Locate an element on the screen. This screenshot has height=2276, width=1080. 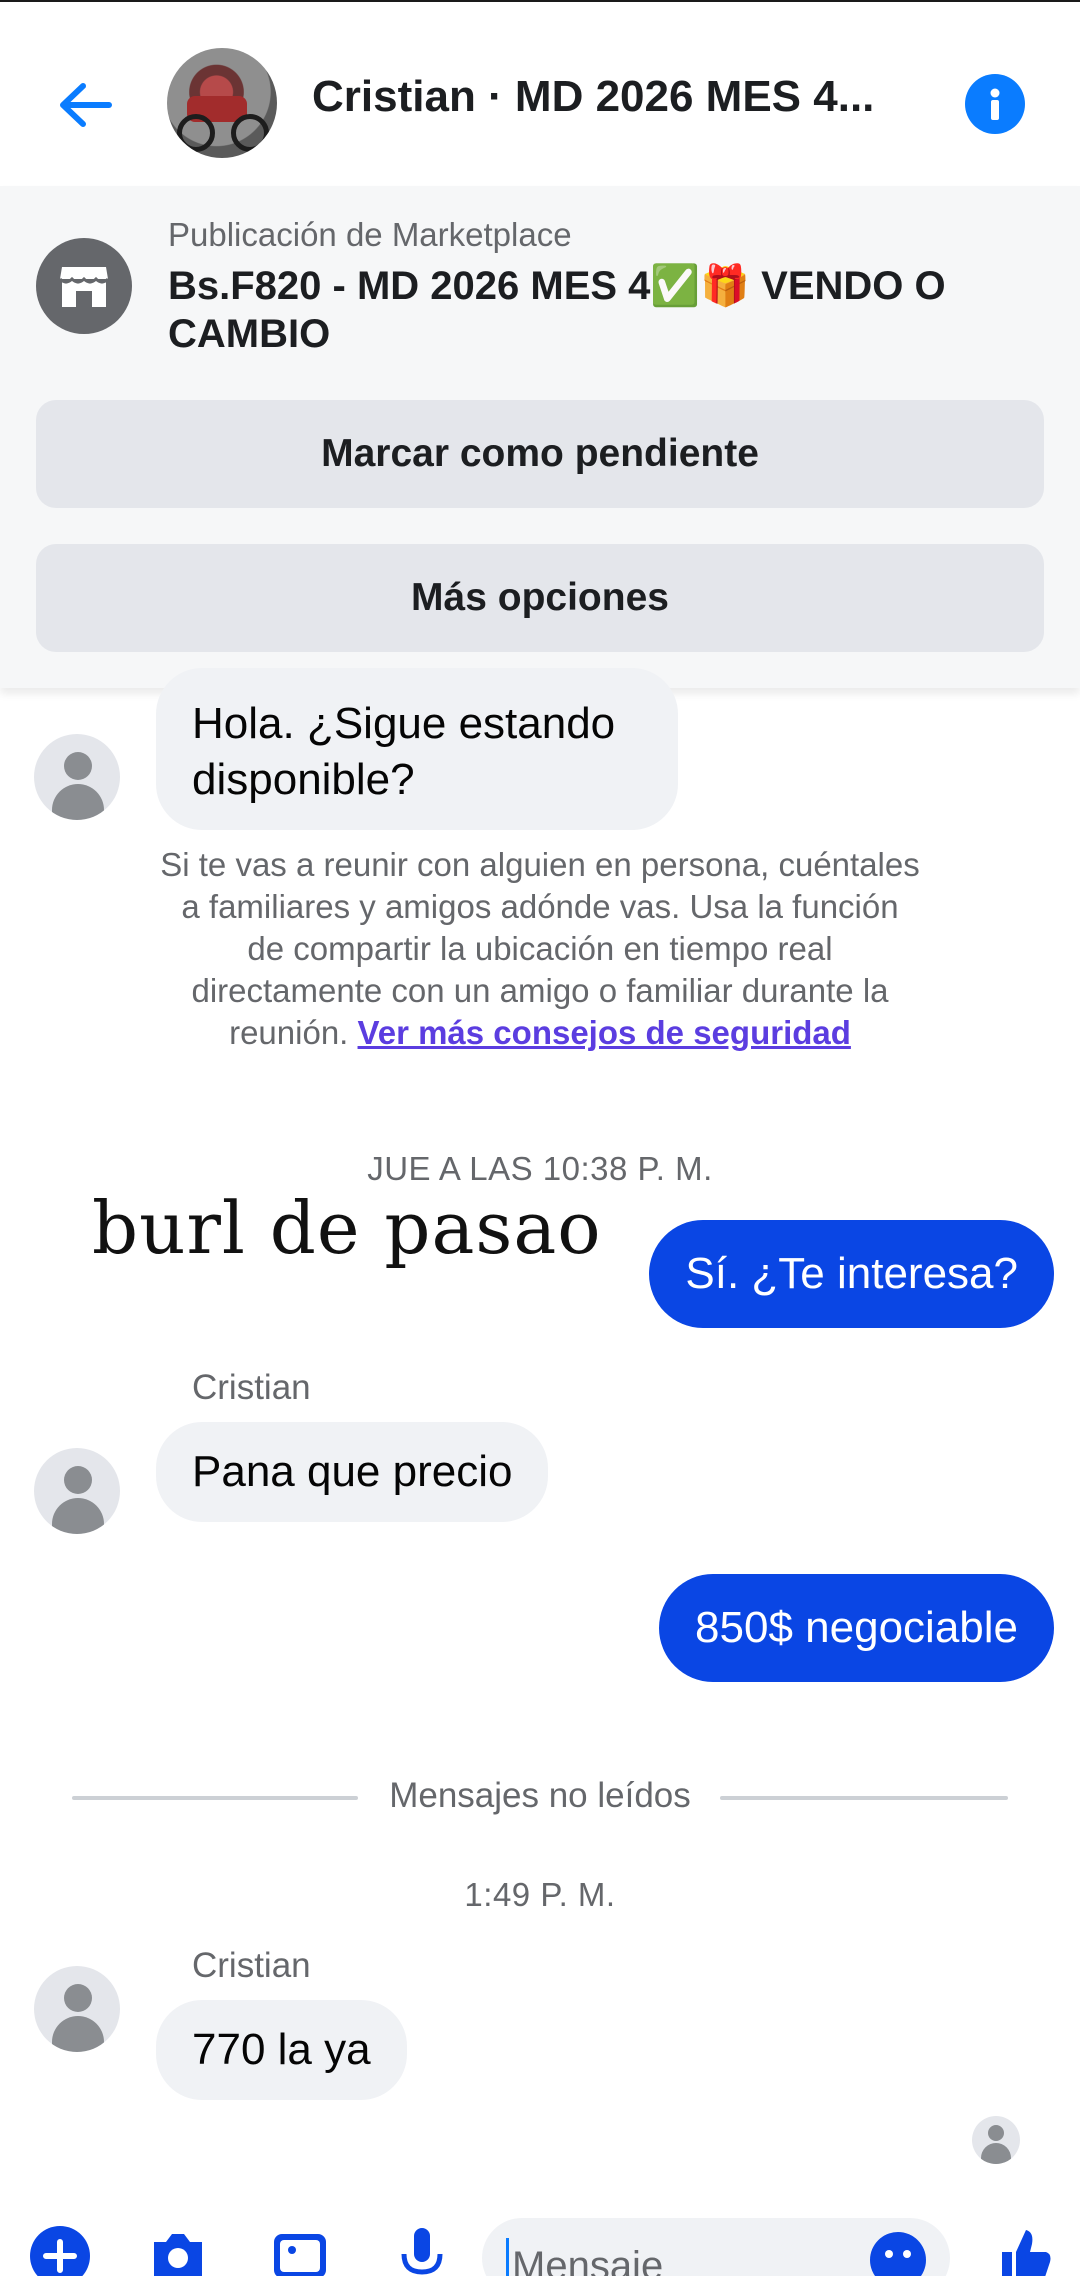
message-bubble-incoming: Pana que precio is located at coordinates (352, 1472).